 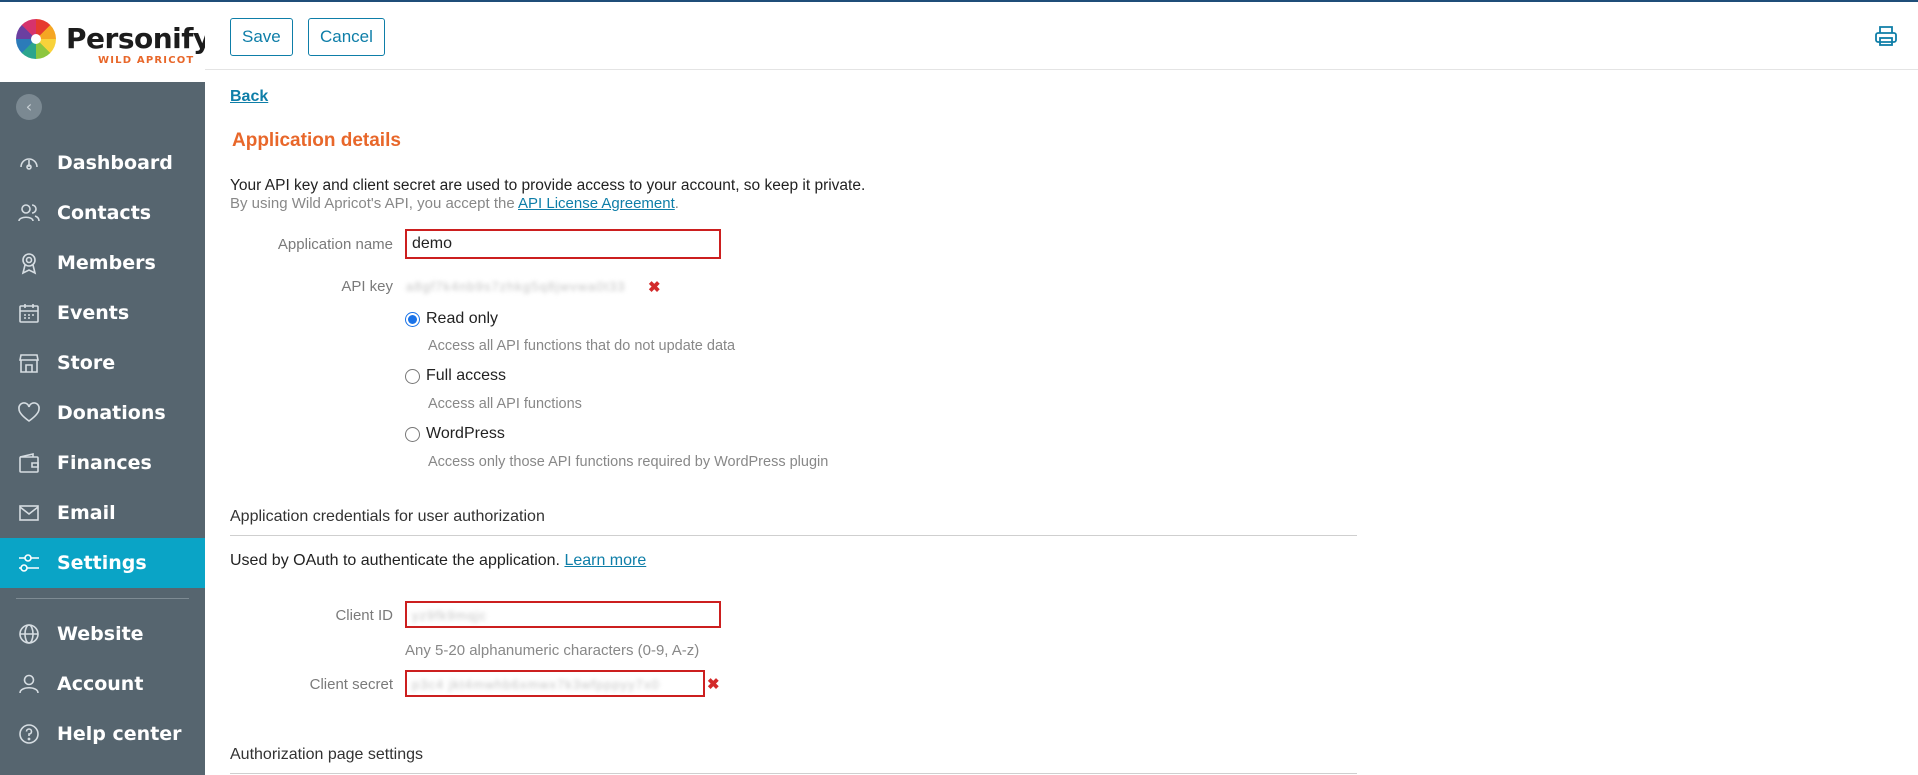 What do you see at coordinates (563, 244) in the screenshot?
I see `application-name-input` at bounding box center [563, 244].